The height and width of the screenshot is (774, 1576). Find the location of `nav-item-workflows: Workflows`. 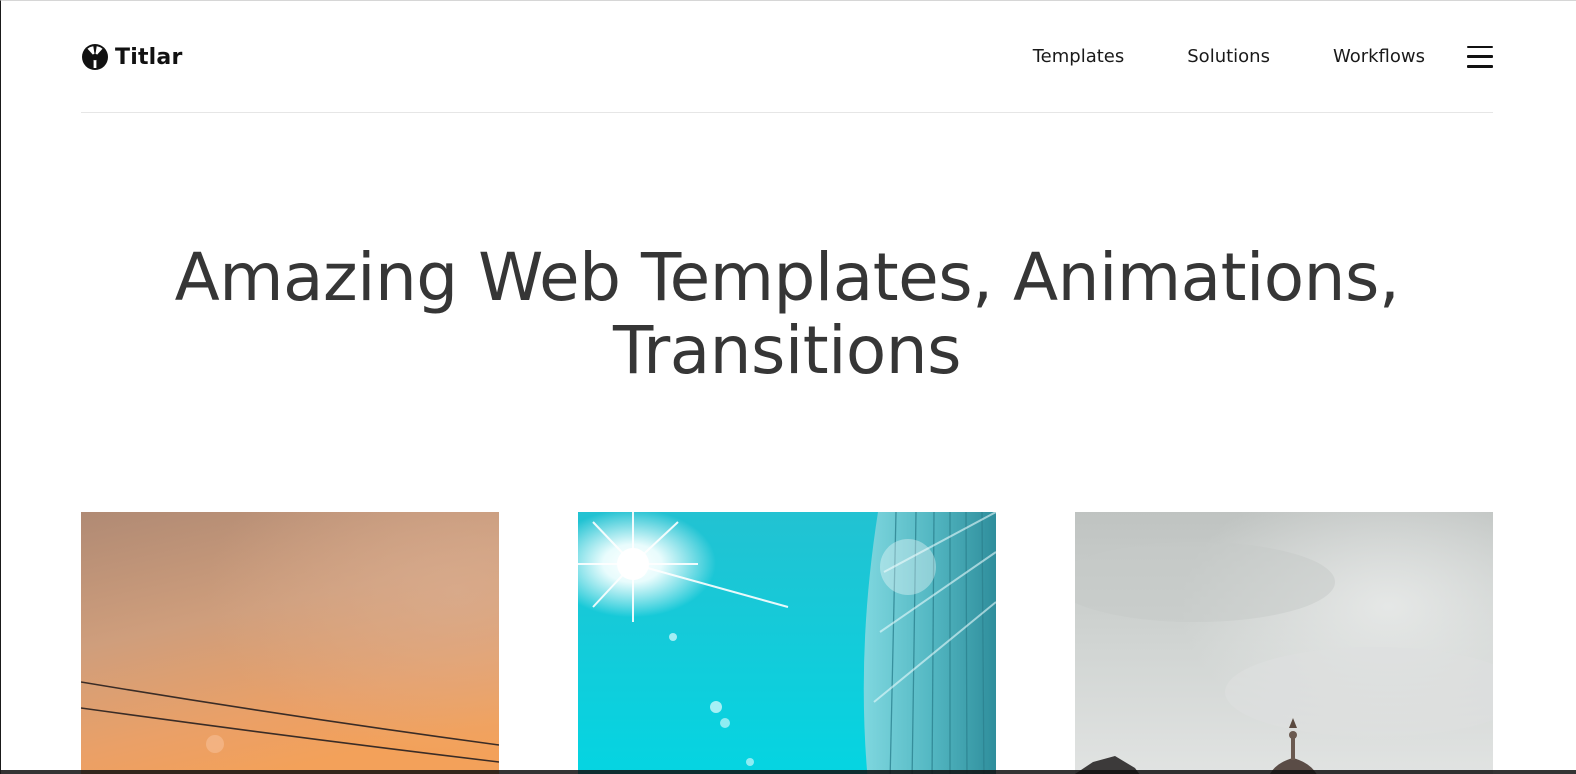

nav-item-workflows: Workflows is located at coordinates (1379, 56).